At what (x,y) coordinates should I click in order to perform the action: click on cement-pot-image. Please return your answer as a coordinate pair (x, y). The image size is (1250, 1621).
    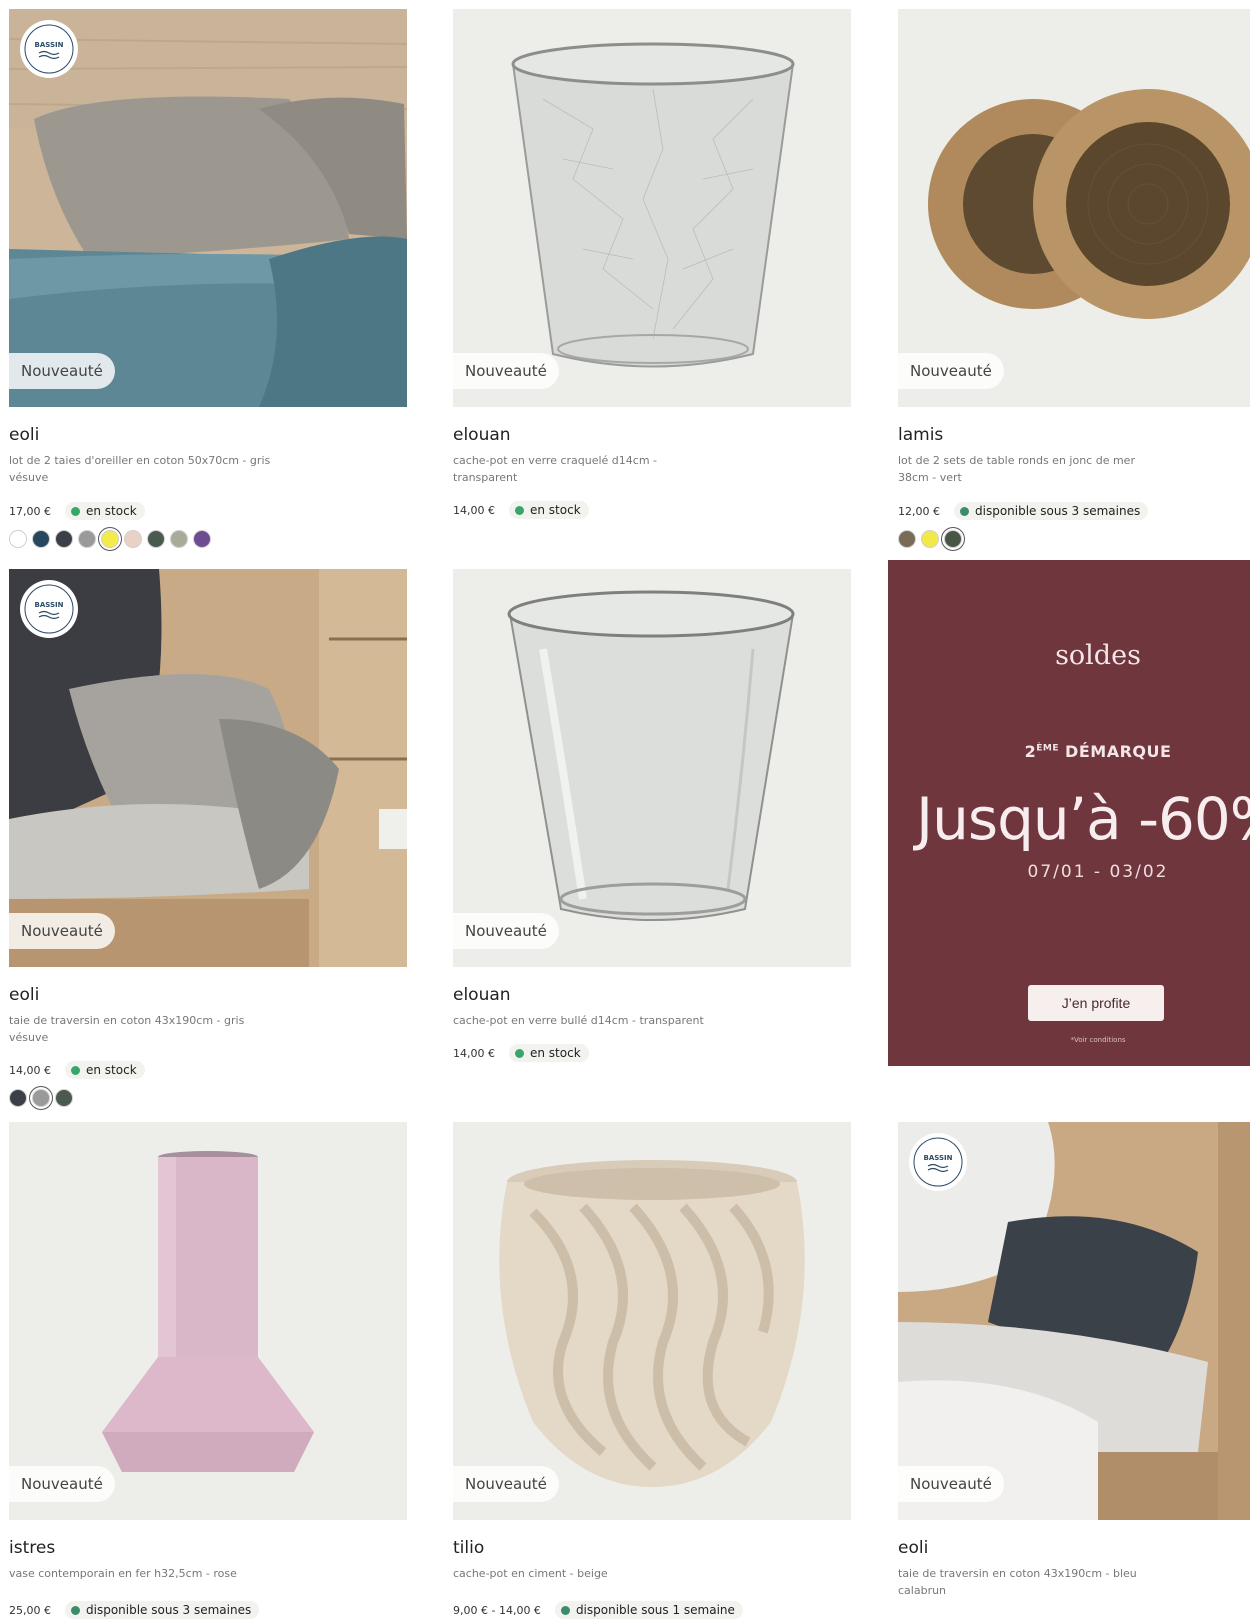
    Looking at the image, I should click on (652, 1321).